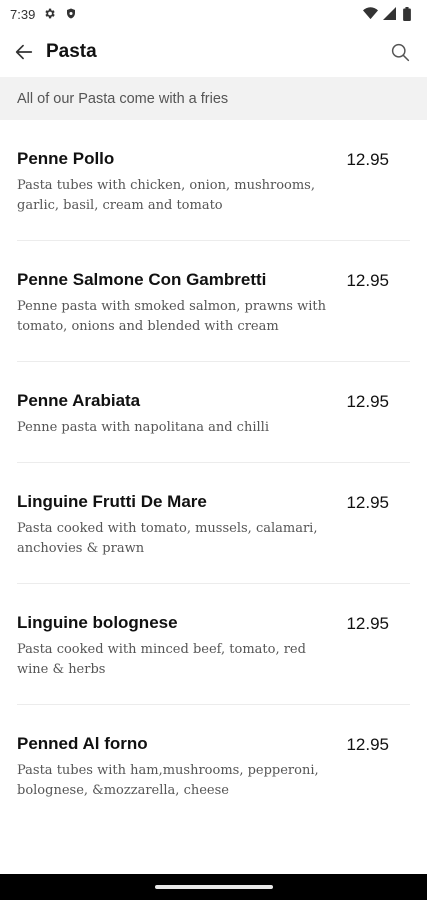 The height and width of the screenshot is (900, 427). What do you see at coordinates (142, 279) in the screenshot?
I see `menu-item-name: Penne Salmone Con Gambretti` at bounding box center [142, 279].